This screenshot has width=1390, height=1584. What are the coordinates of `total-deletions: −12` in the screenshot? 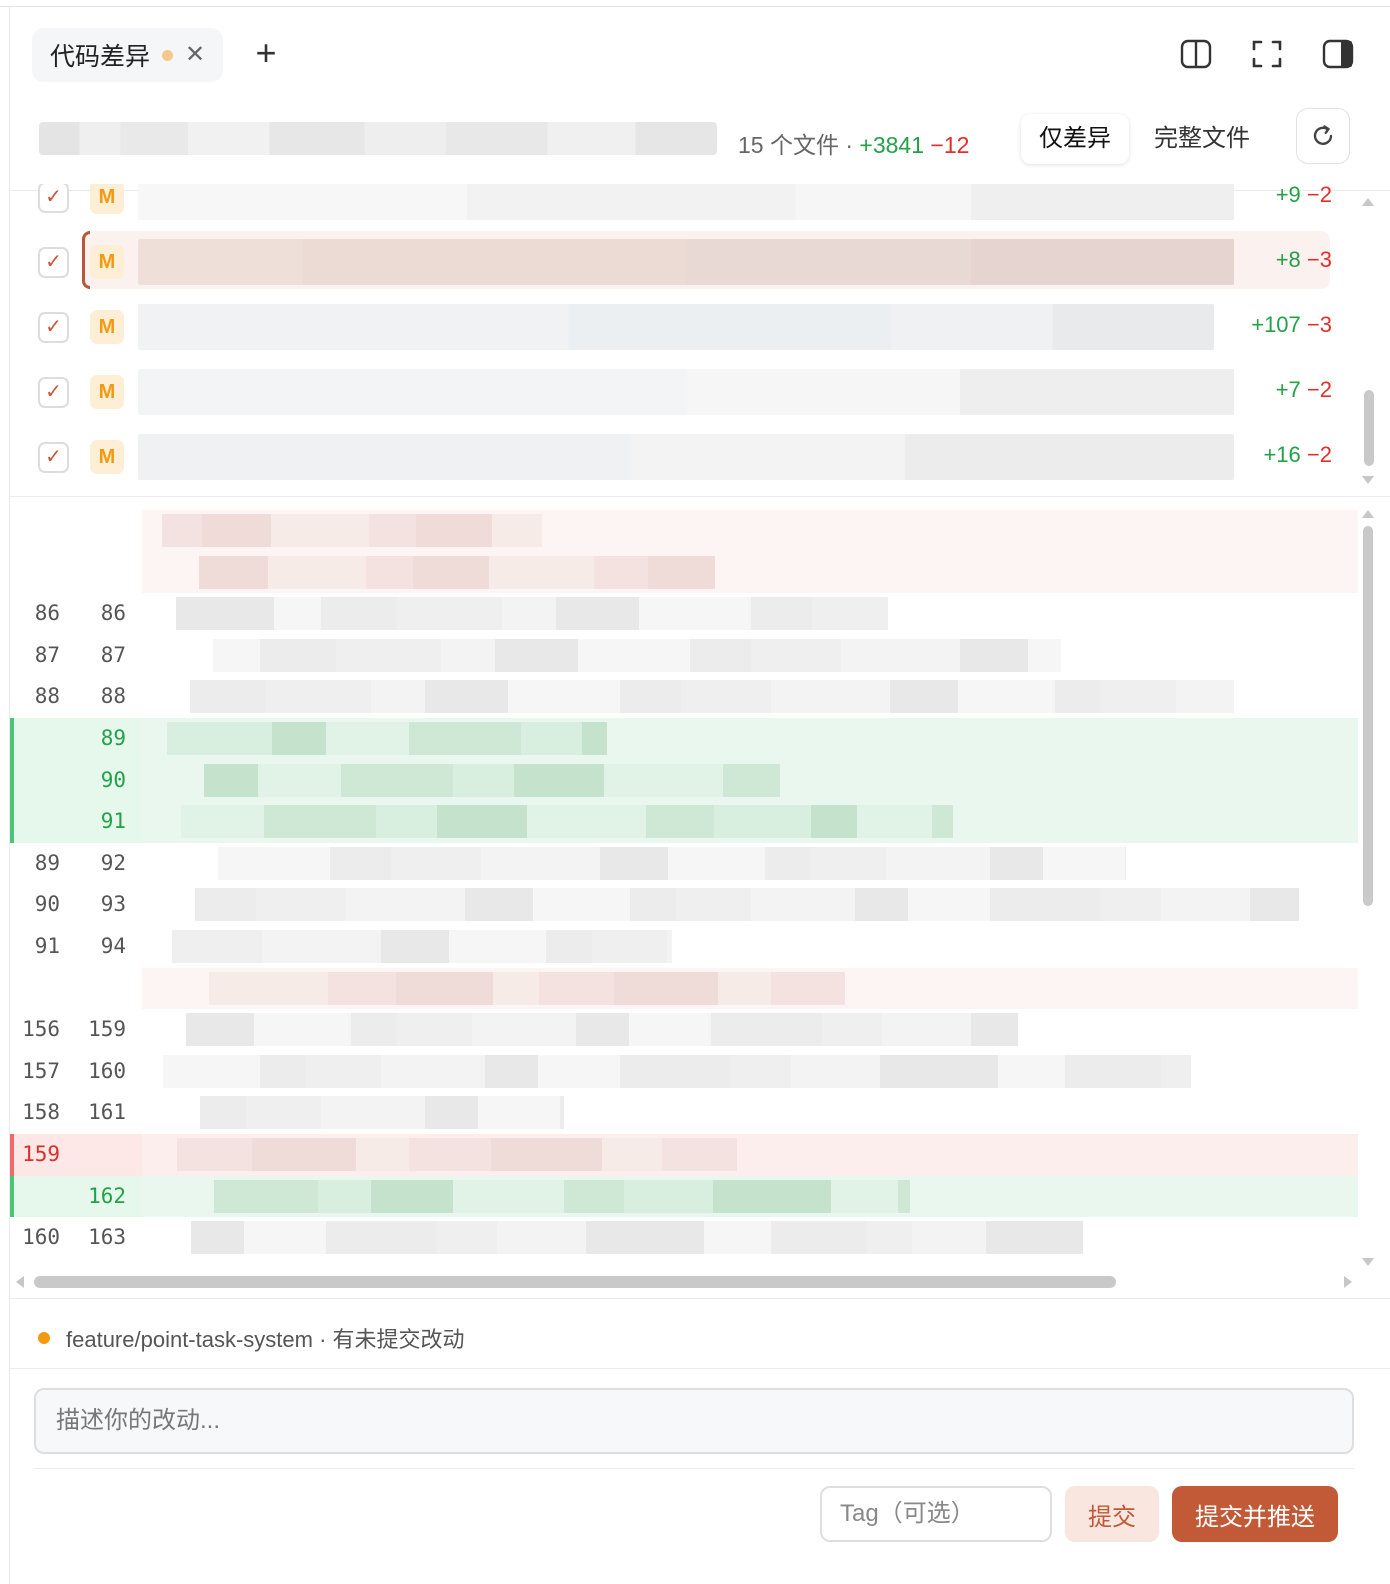 It's located at (950, 145).